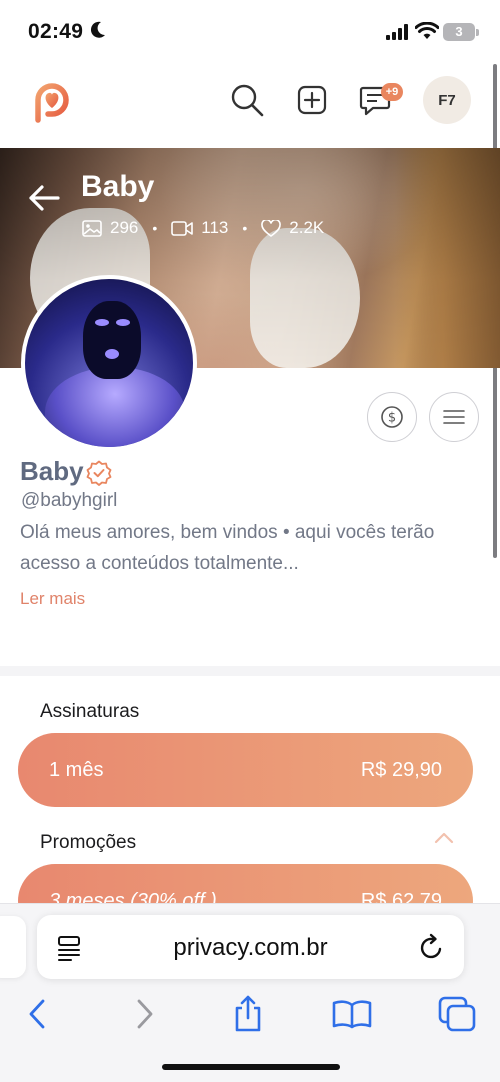 This screenshot has height=1082, width=500. I want to click on read-more-link: Ler mais, so click(52, 599).